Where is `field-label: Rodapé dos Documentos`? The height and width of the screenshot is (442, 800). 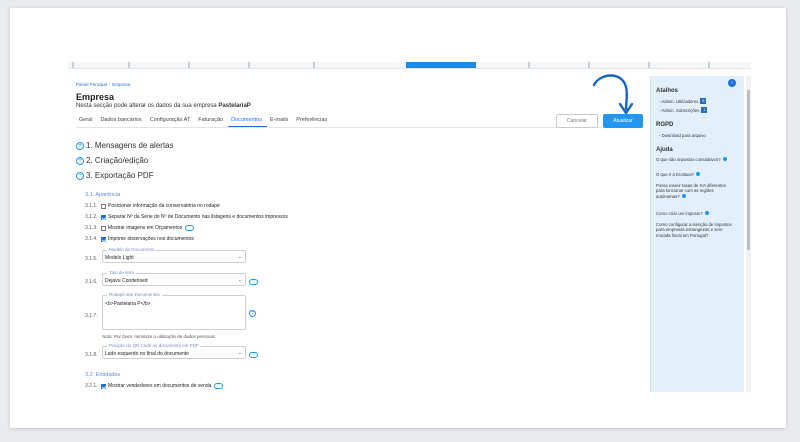
field-label: Rodapé dos Documentos is located at coordinates (134, 294).